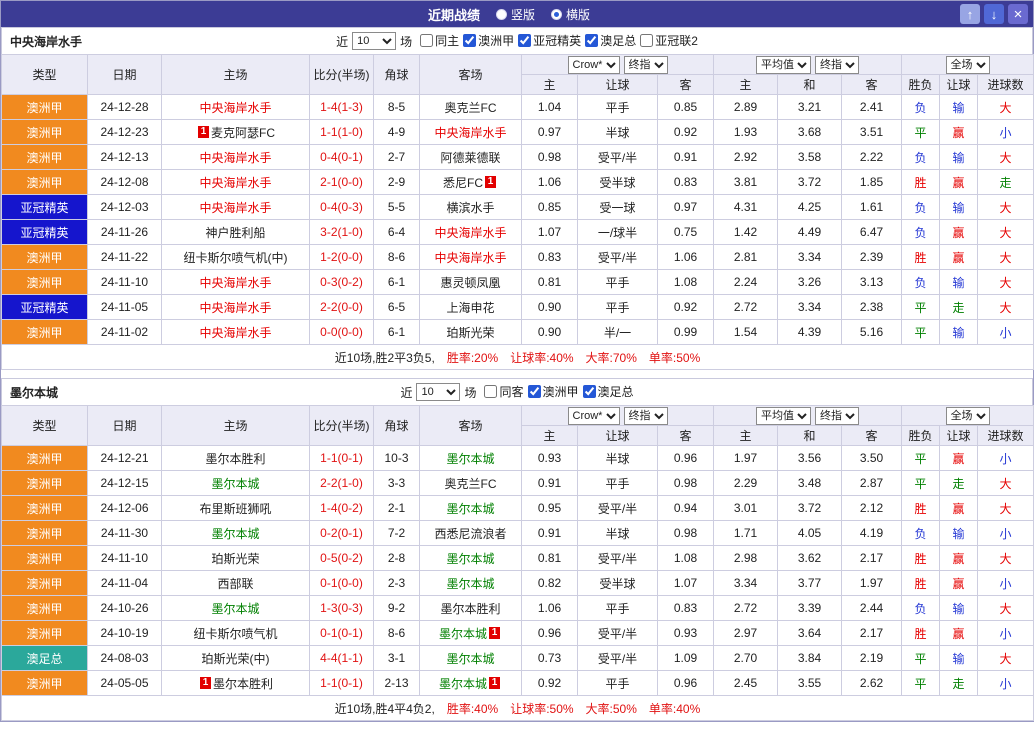 The width and height of the screenshot is (1034, 737). Describe the element at coordinates (959, 583) in the screenshot. I see `result-handicap: 赢` at that location.